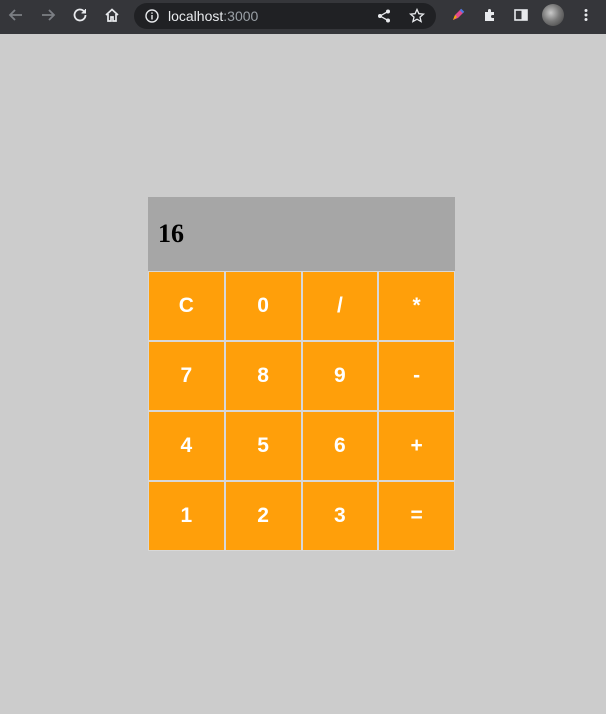  I want to click on digit-0-button: 0, so click(263, 306).